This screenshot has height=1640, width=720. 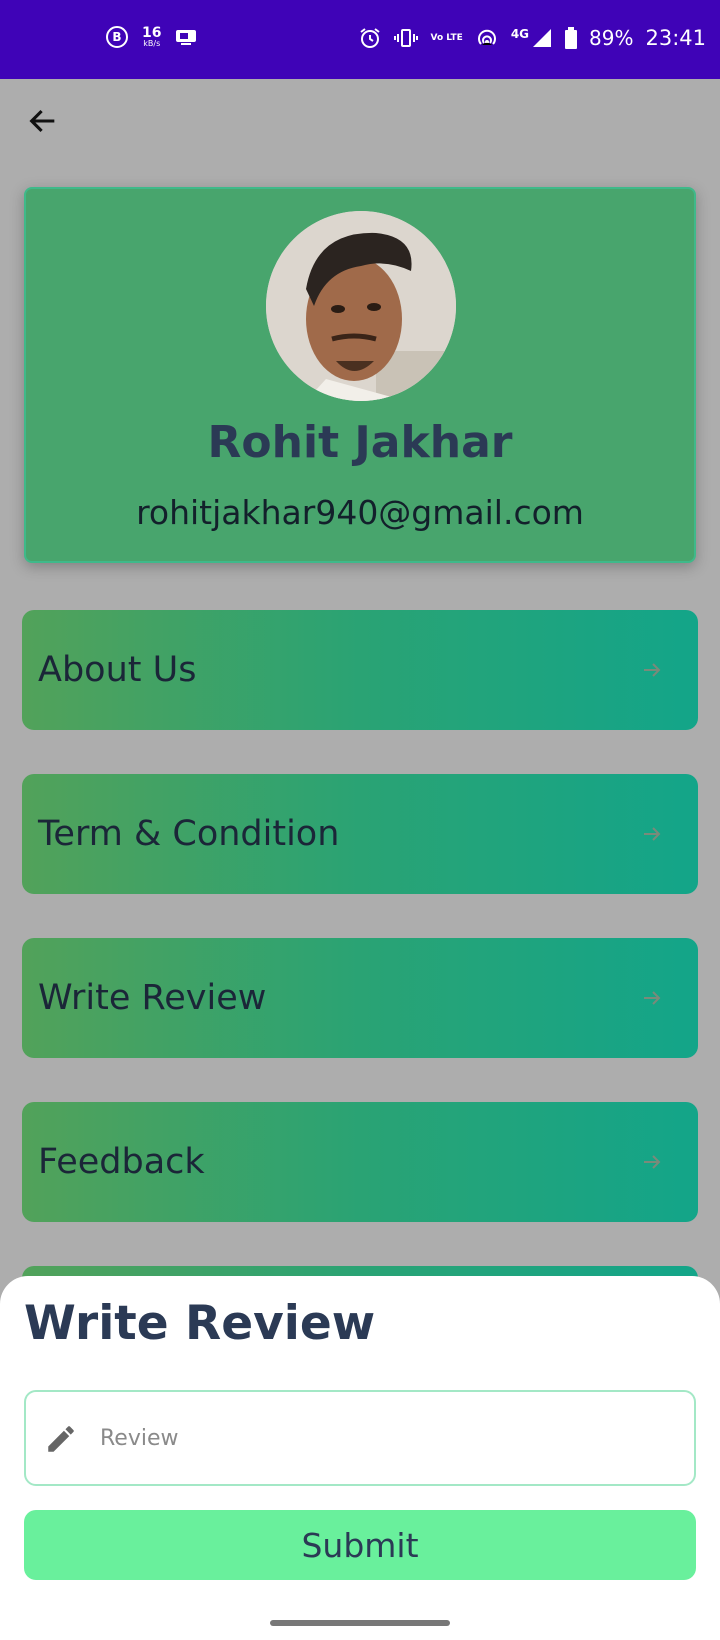 What do you see at coordinates (611, 38) in the screenshot?
I see `battery-percent: 89%` at bounding box center [611, 38].